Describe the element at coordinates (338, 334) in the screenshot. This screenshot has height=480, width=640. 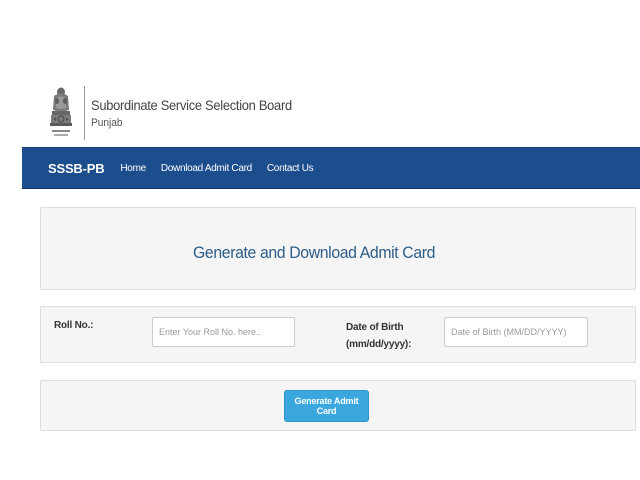
I see `admit-card-form: Roll No.: Date of Birth (mm/dd/yyyy):` at that location.